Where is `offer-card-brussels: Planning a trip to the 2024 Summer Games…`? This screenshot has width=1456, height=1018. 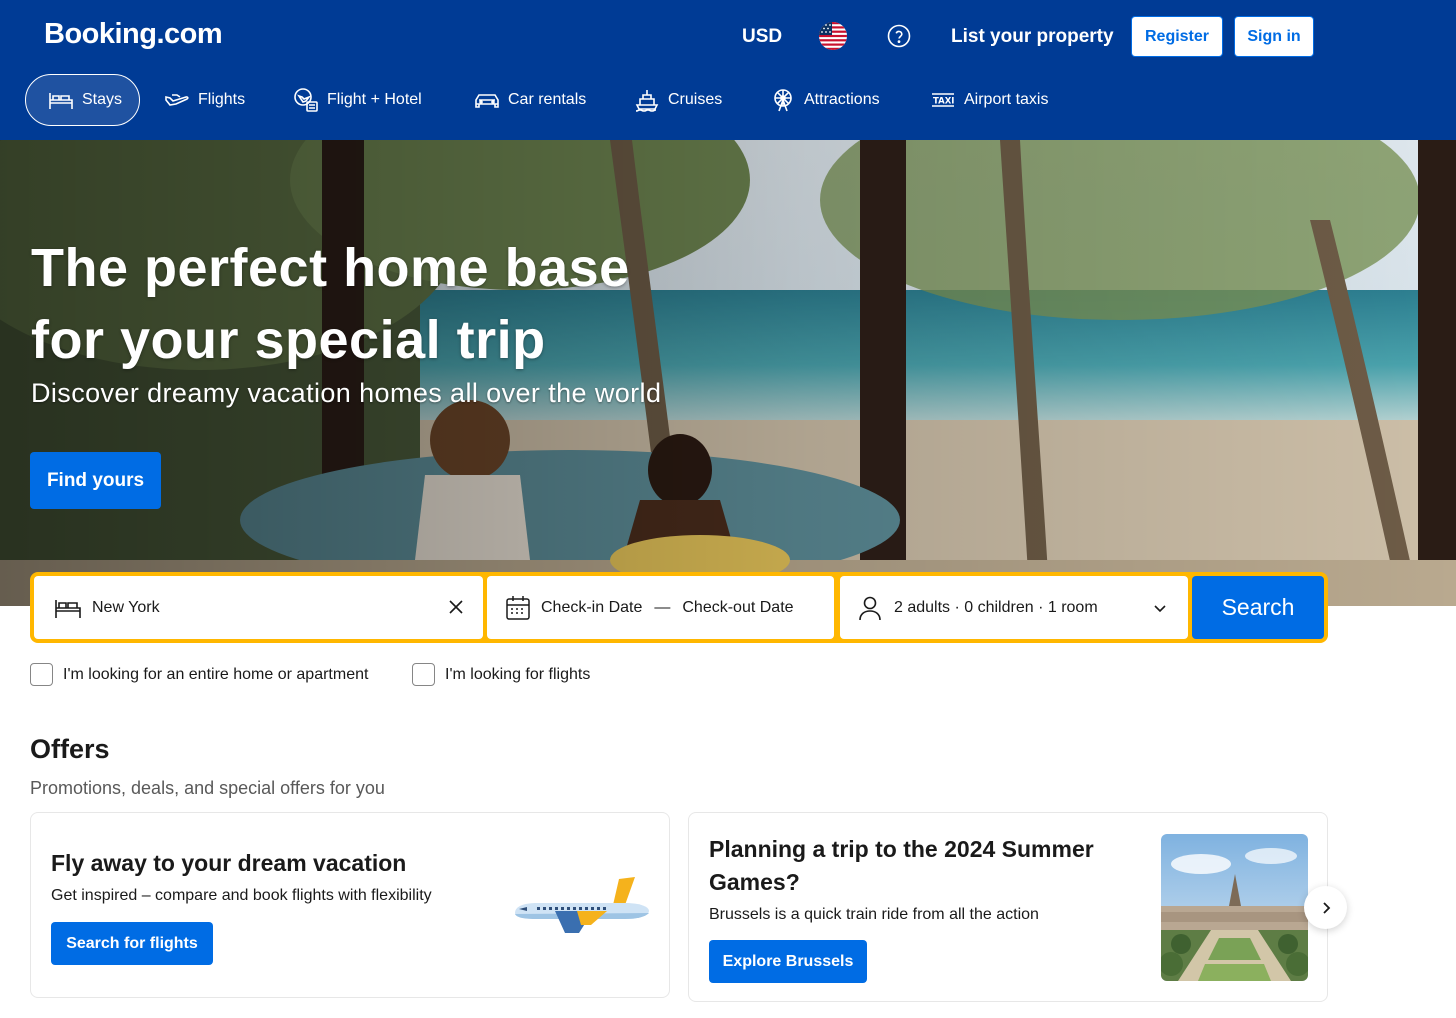 offer-card-brussels: Planning a trip to the 2024 Summer Games… is located at coordinates (1008, 907).